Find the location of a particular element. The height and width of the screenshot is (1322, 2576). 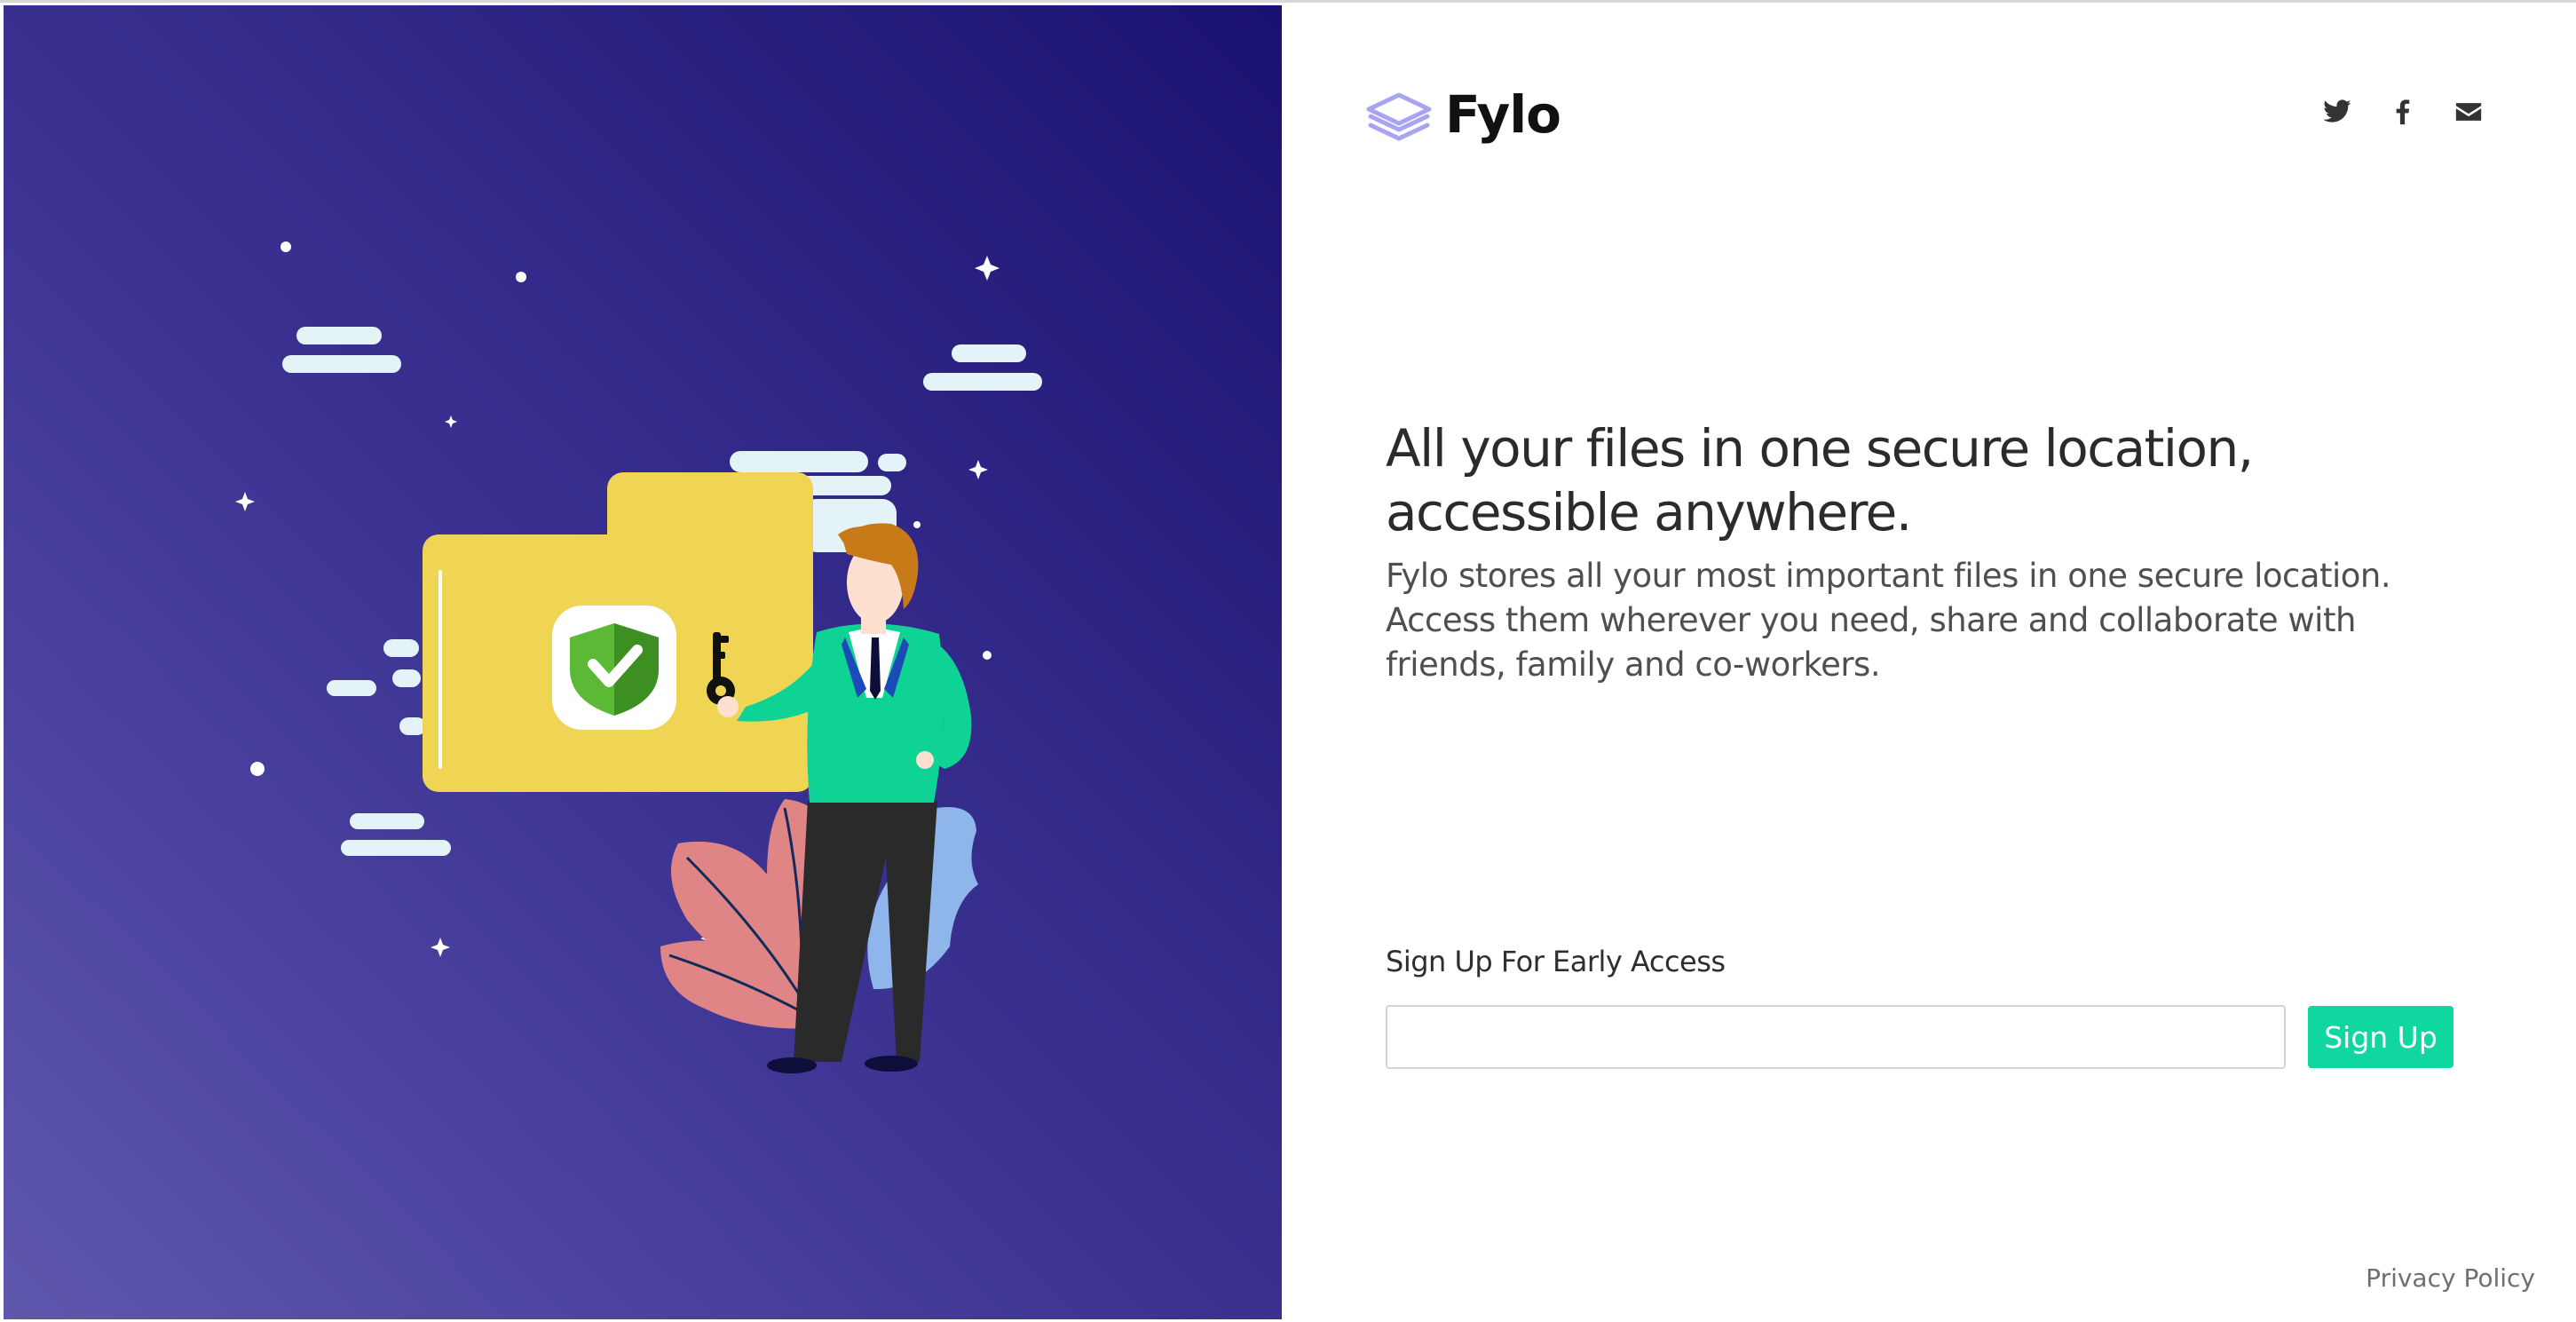

envelope-icon is located at coordinates (2469, 112).